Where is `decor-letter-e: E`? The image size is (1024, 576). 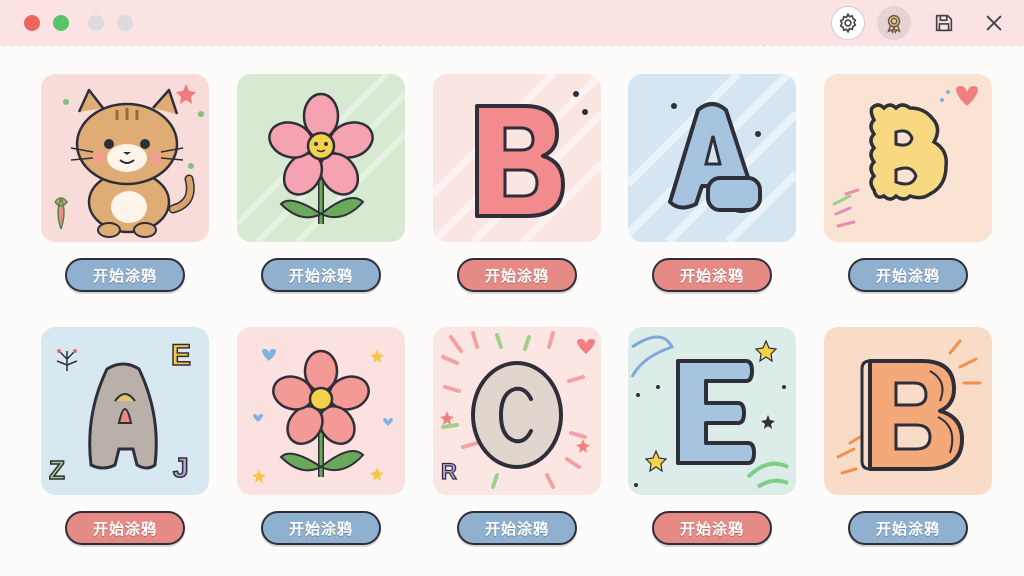
decor-letter-e: E is located at coordinates (181, 355).